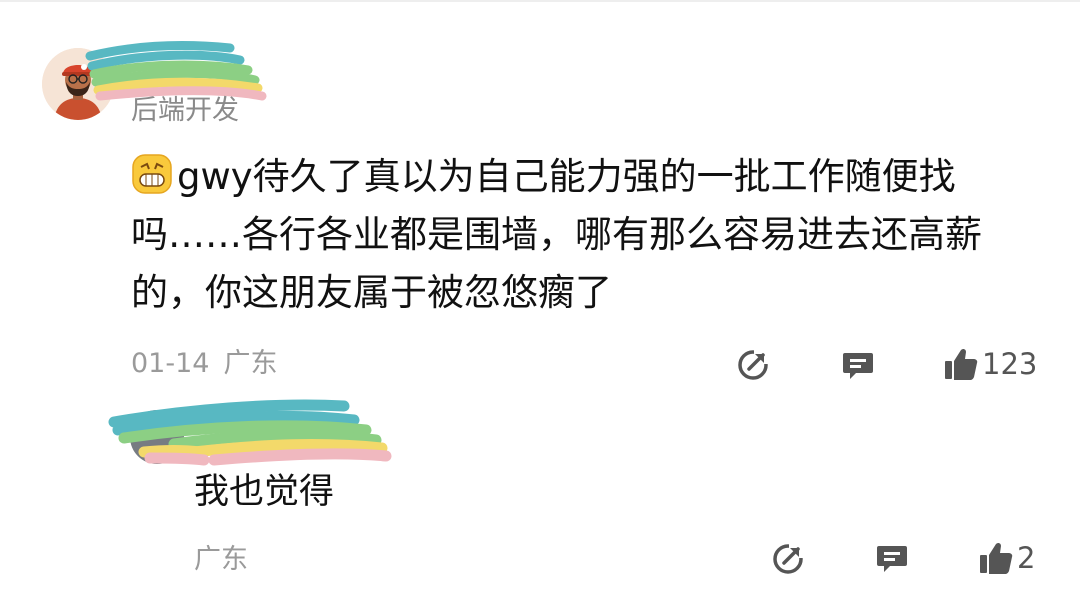 This screenshot has width=1080, height=592. I want to click on divider, so click(540, 1).